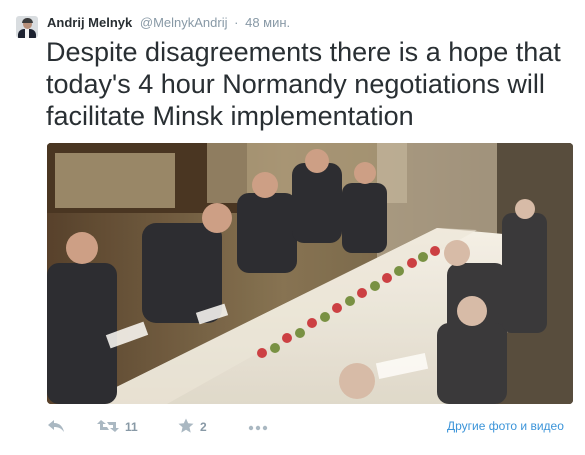 The image size is (585, 455). Describe the element at coordinates (184, 22) in the screenshot. I see `author-username: @MelnykAndrij` at that location.